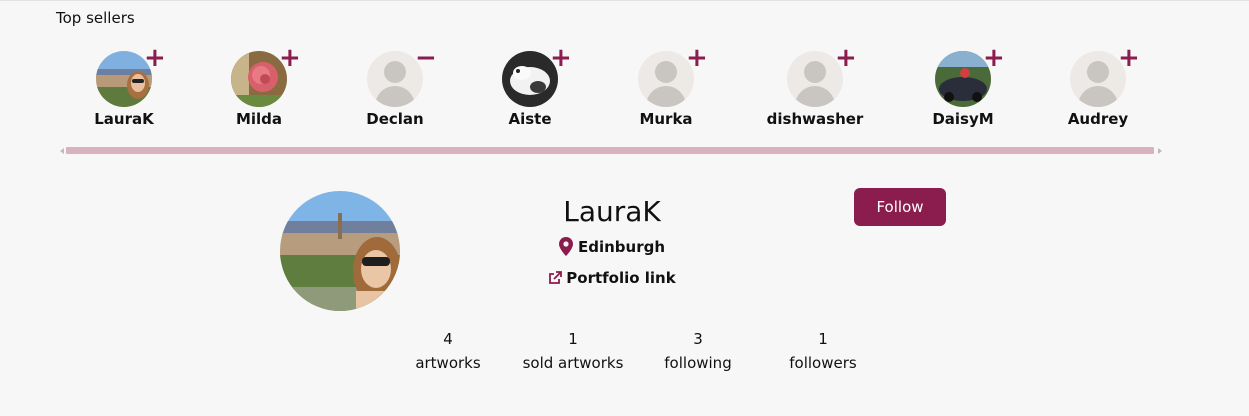  What do you see at coordinates (823, 351) in the screenshot?
I see `stat-followers: 1 followers` at bounding box center [823, 351].